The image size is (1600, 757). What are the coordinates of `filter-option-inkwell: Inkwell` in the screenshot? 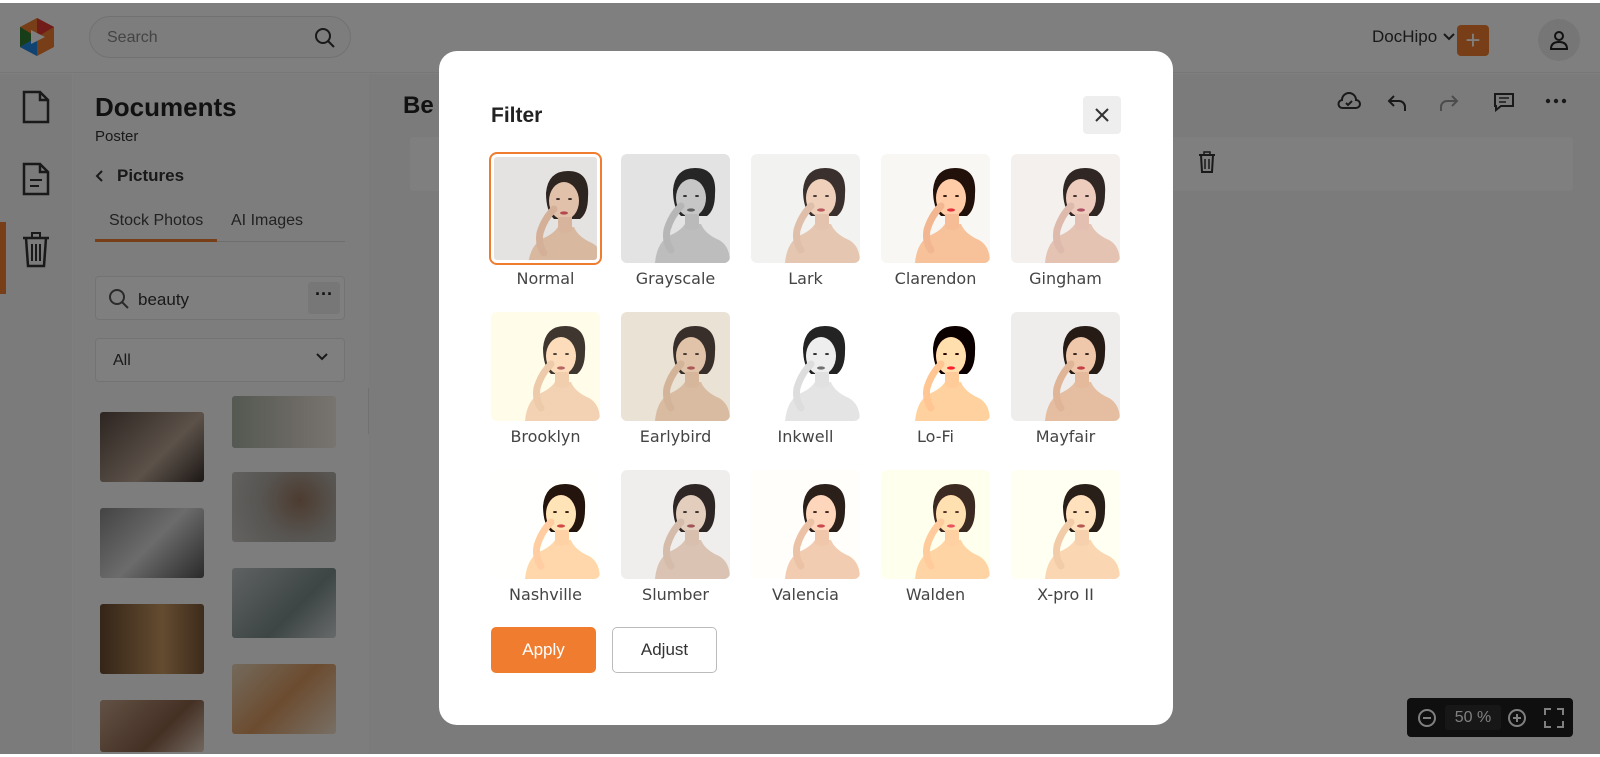 It's located at (805, 379).